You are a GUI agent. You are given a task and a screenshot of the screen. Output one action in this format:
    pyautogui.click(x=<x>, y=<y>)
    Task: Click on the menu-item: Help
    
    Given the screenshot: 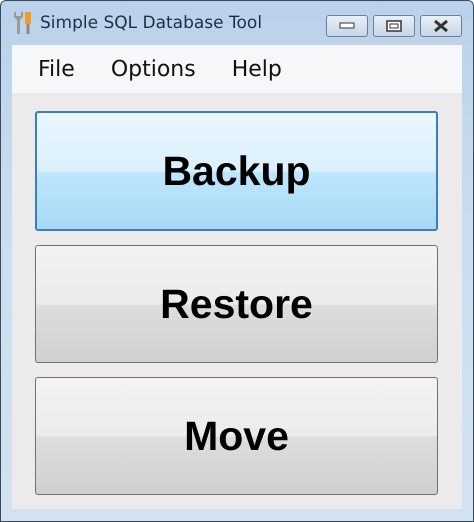 What is the action you would take?
    pyautogui.click(x=257, y=69)
    